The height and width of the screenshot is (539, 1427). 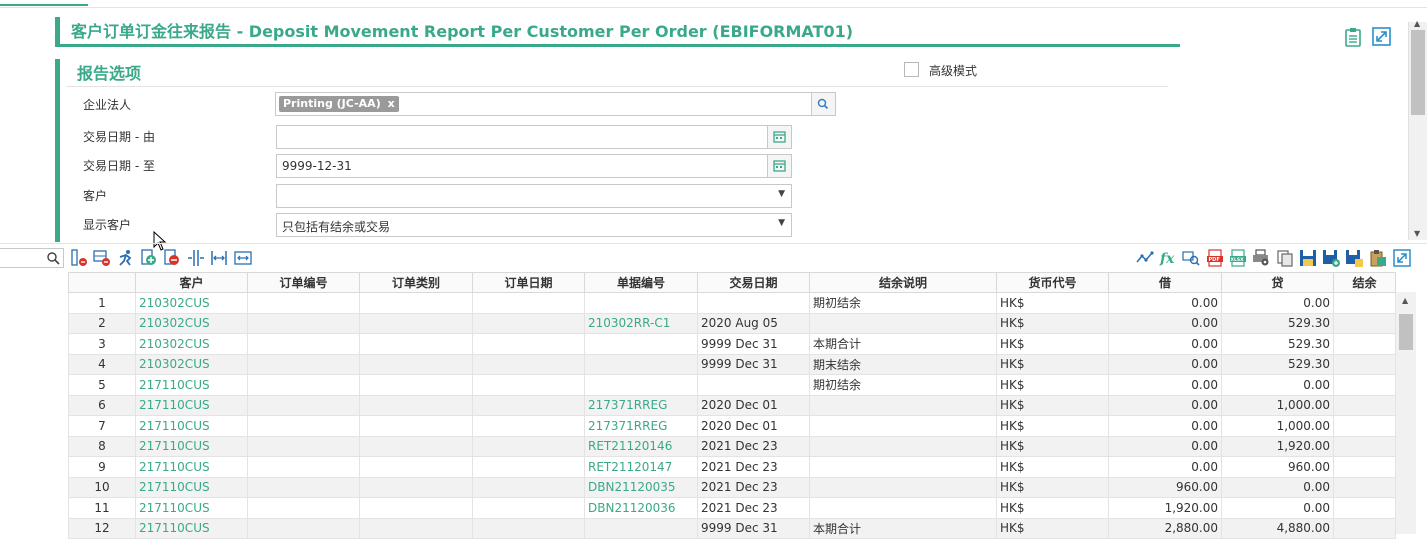 What do you see at coordinates (391, 103) in the screenshot?
I see `tag-remove-button: x` at bounding box center [391, 103].